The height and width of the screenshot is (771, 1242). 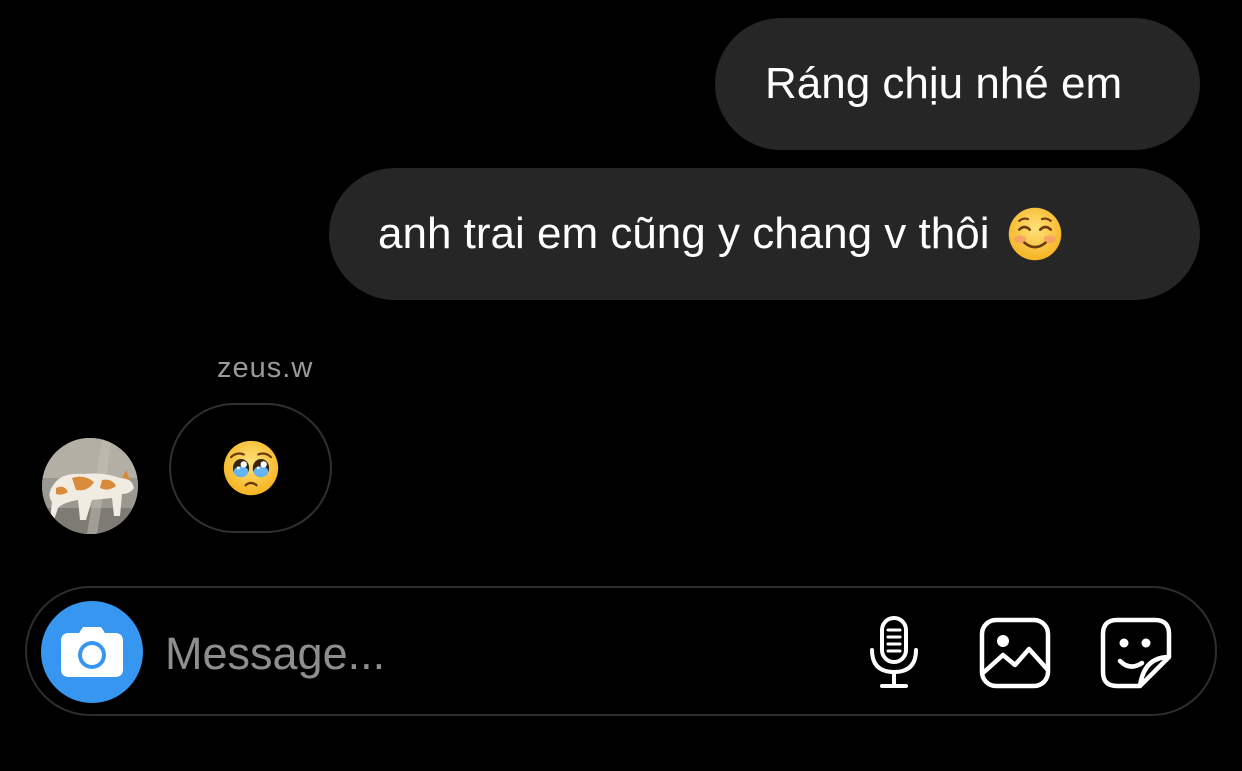 I want to click on cat-photo-avatar-icon, so click(x=90, y=486).